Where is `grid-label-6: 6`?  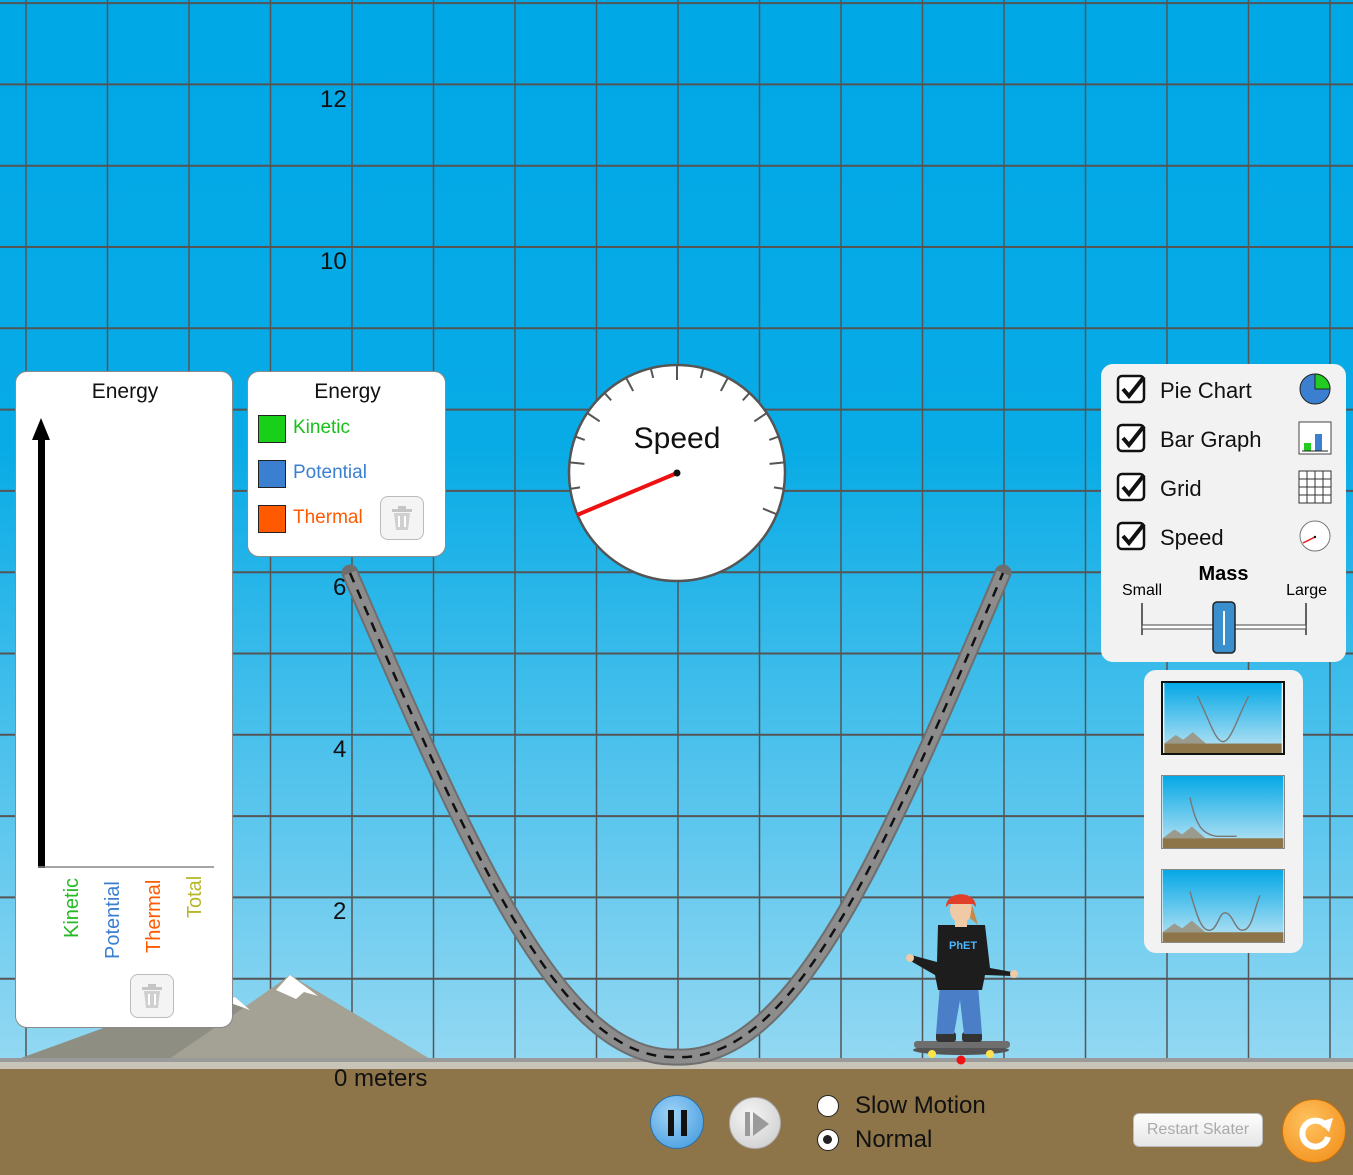
grid-label-6: 6 is located at coordinates (340, 587).